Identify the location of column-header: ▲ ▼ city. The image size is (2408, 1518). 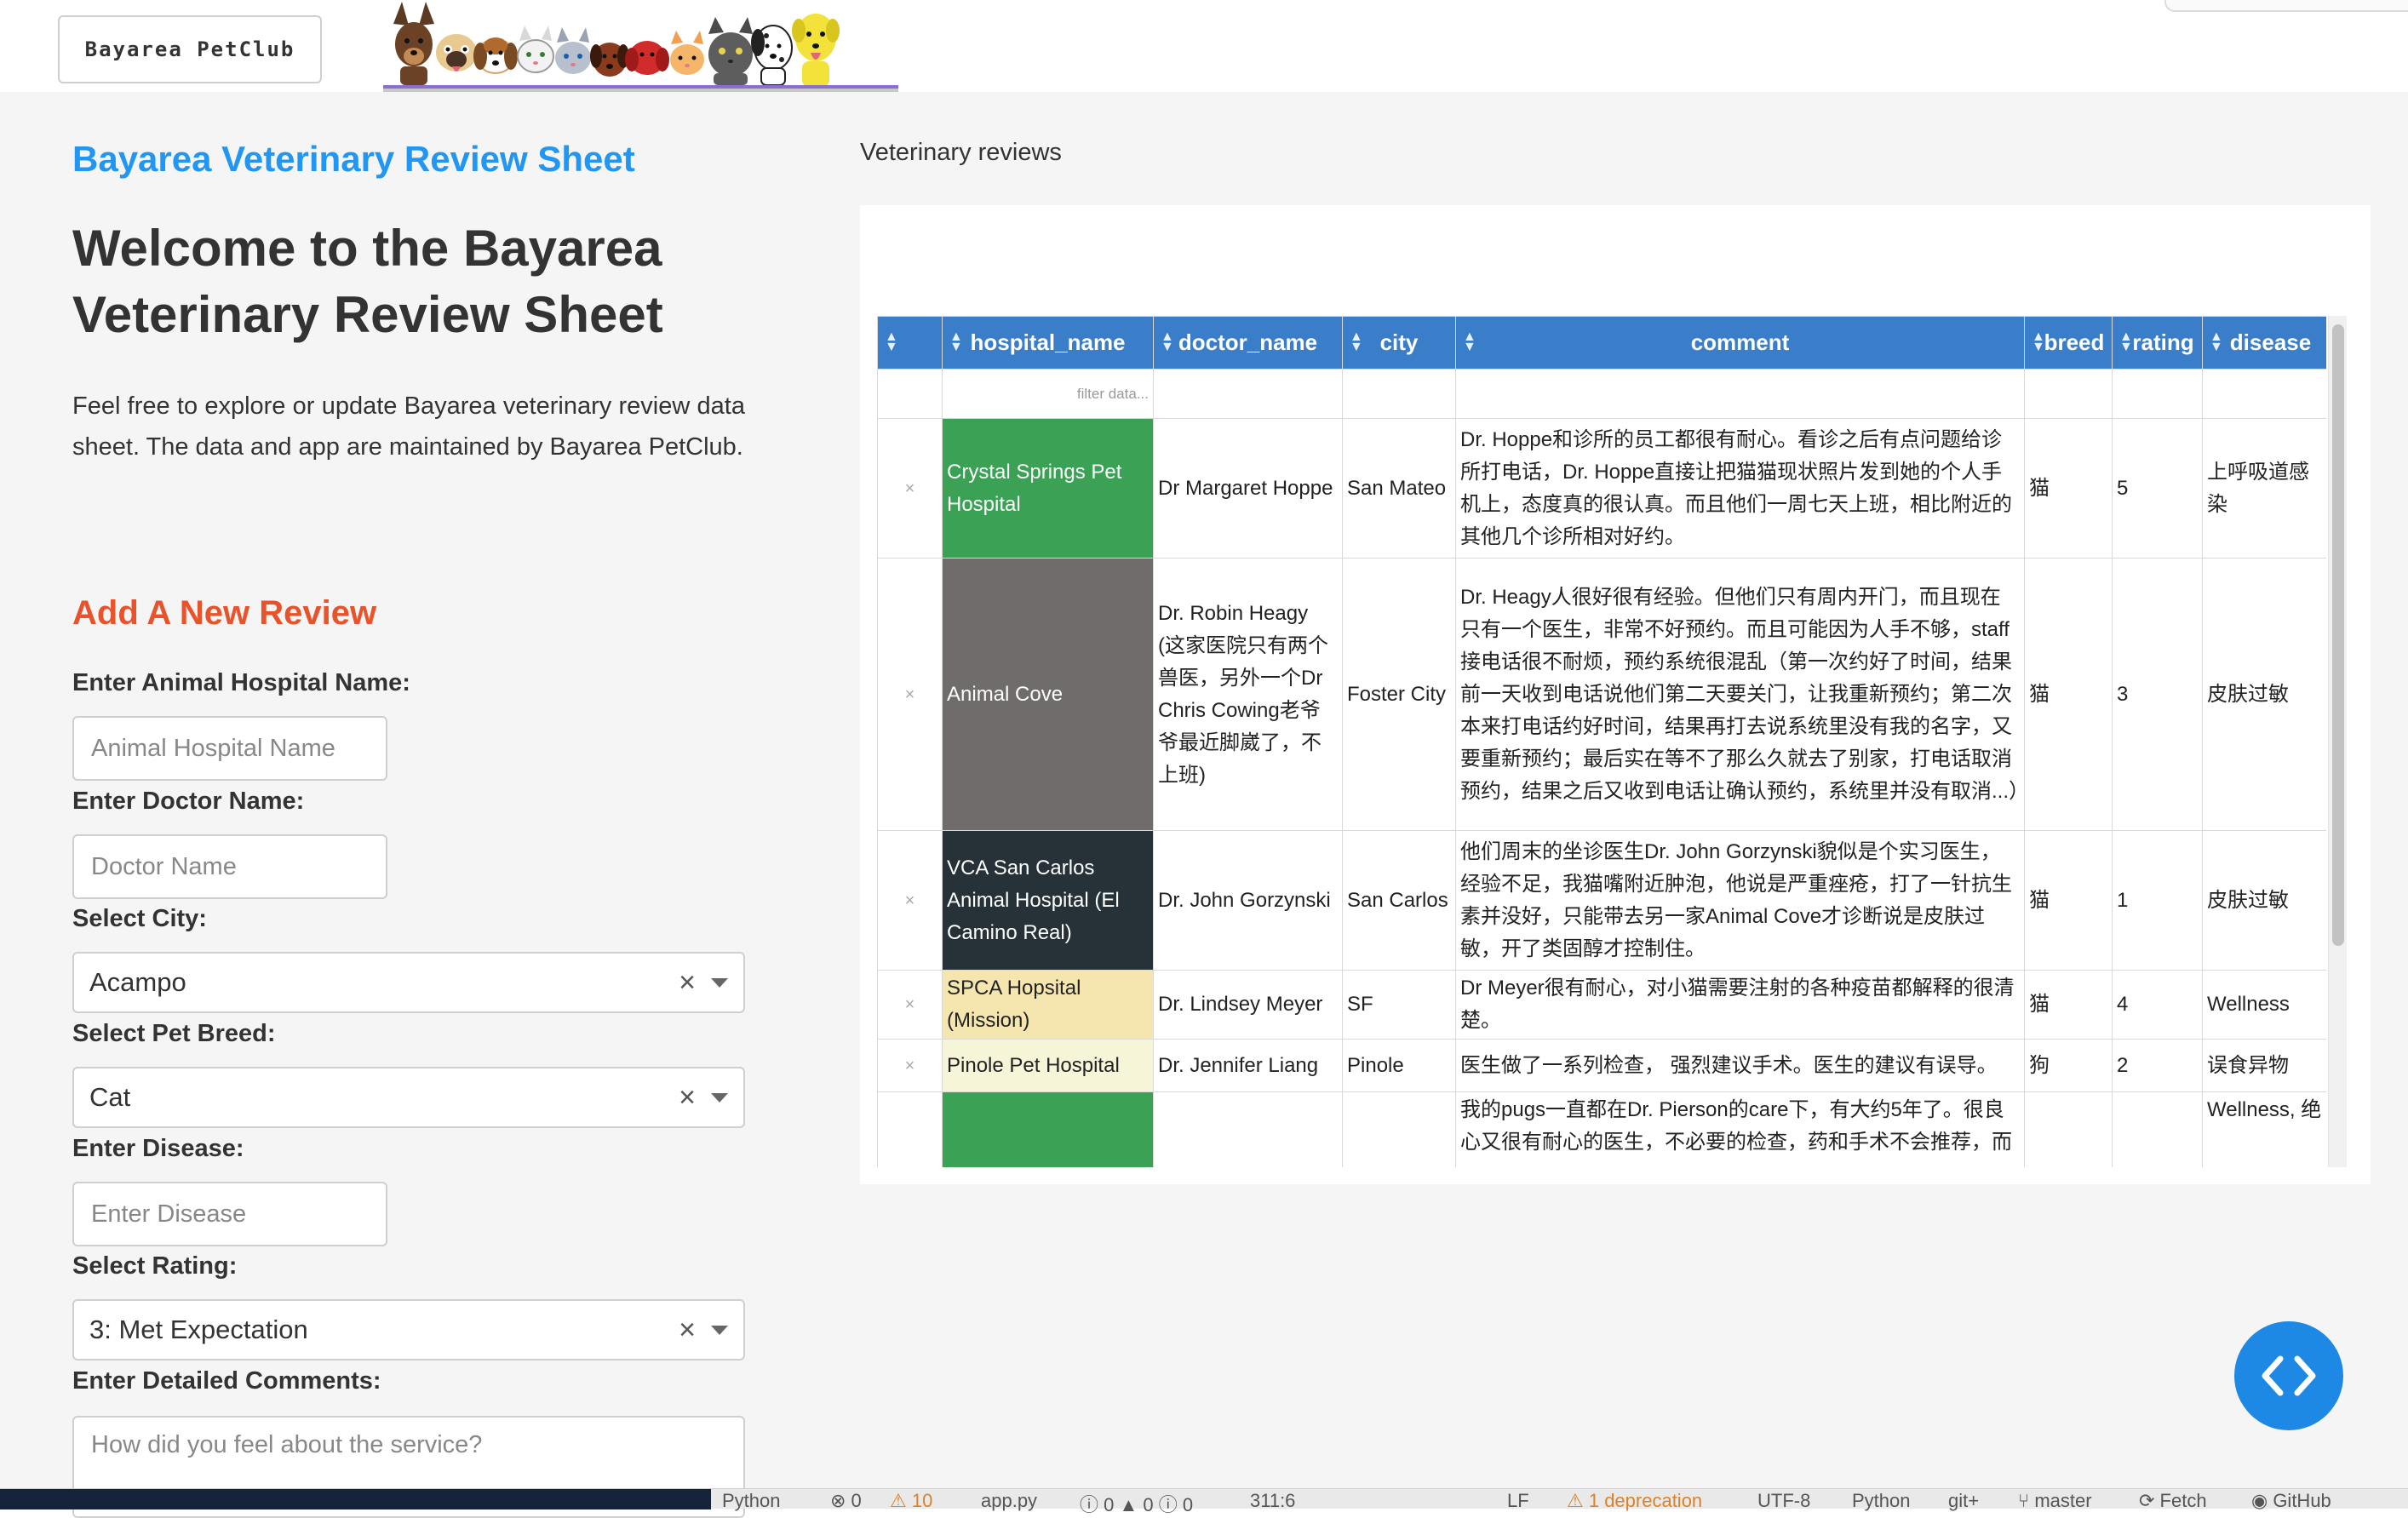
(1399, 342).